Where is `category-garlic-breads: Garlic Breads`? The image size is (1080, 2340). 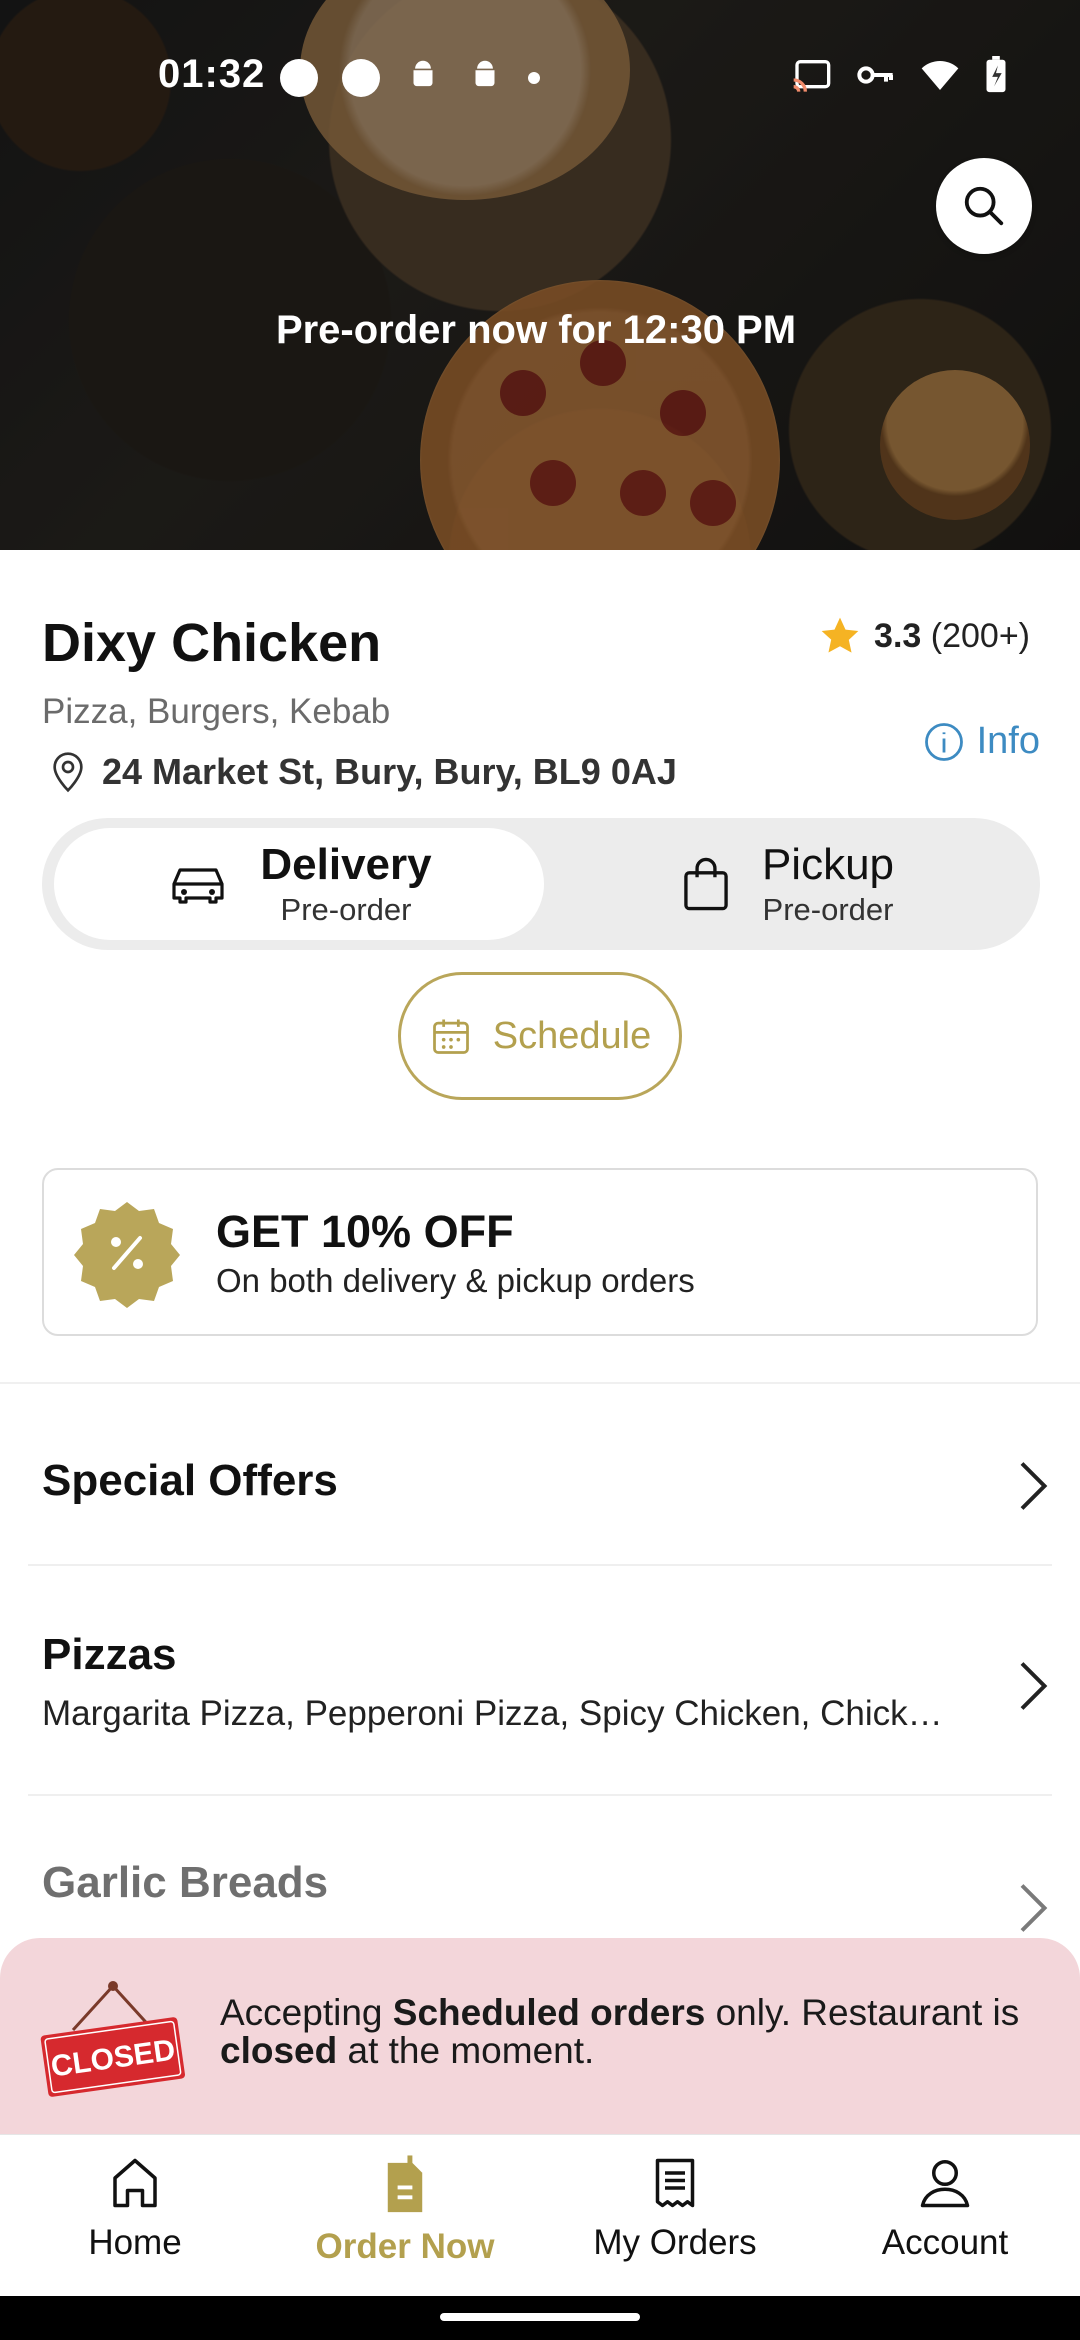
category-garlic-breads: Garlic Breads is located at coordinates (540, 1898).